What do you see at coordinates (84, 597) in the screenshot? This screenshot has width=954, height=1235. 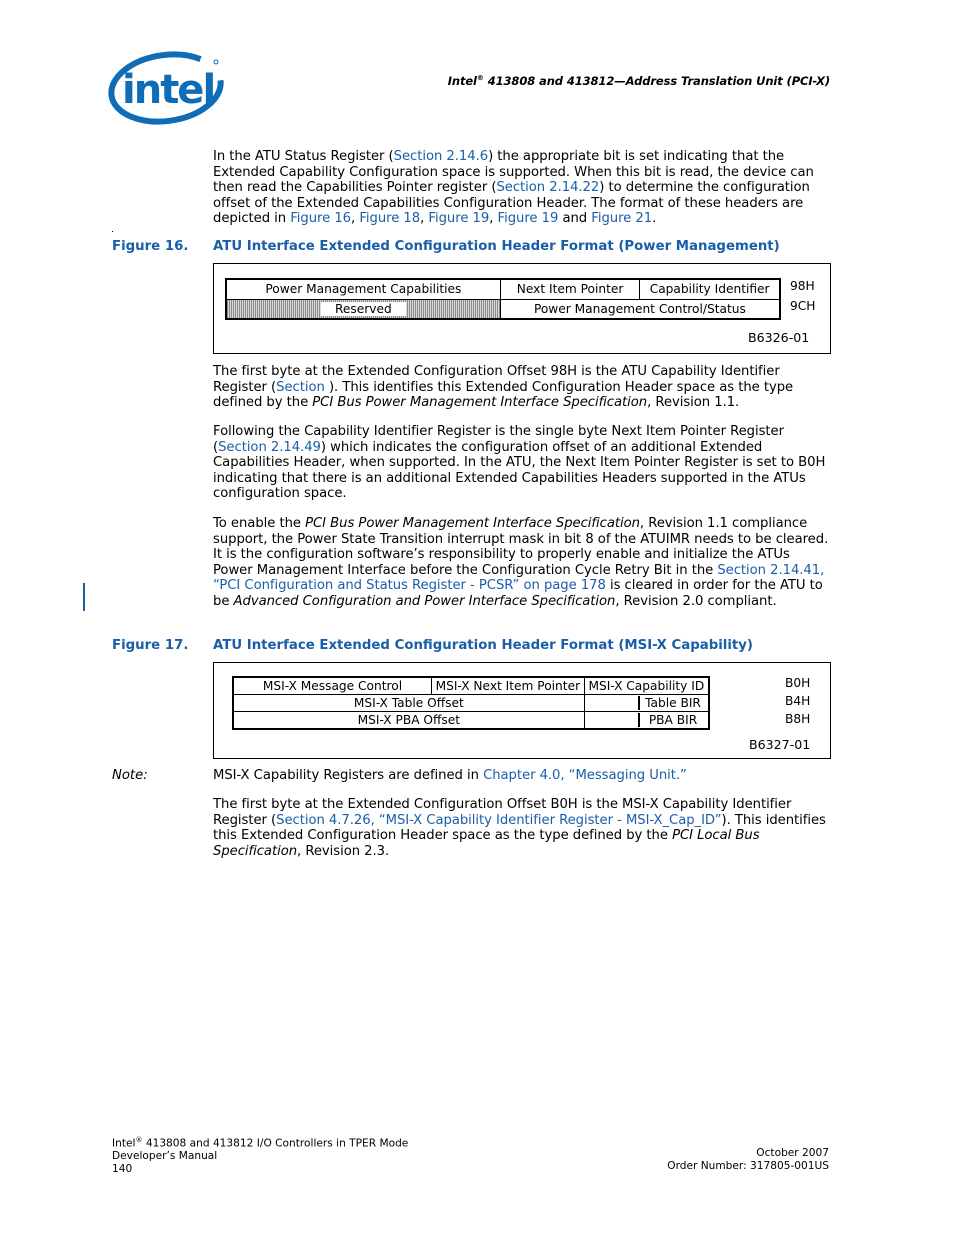 I see `change-bar` at bounding box center [84, 597].